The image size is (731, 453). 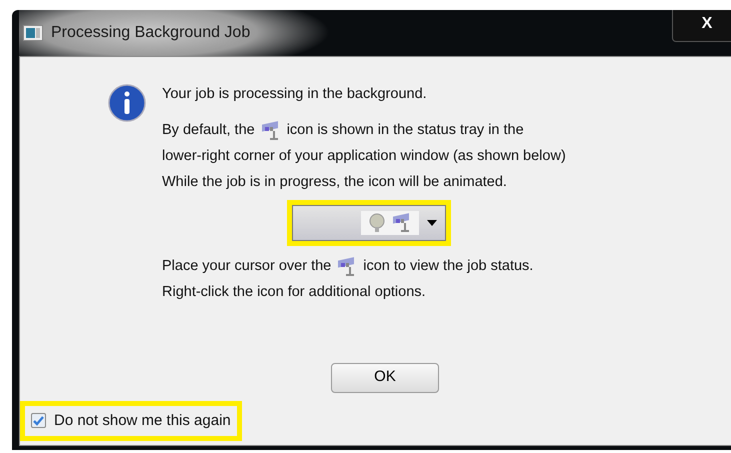 I want to click on caret-icon, so click(x=432, y=223).